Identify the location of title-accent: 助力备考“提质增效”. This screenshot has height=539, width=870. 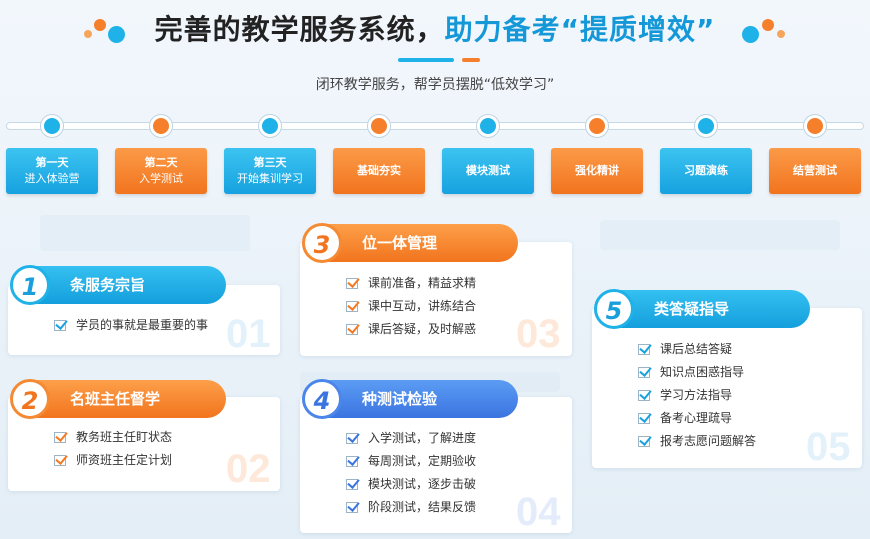
(580, 29).